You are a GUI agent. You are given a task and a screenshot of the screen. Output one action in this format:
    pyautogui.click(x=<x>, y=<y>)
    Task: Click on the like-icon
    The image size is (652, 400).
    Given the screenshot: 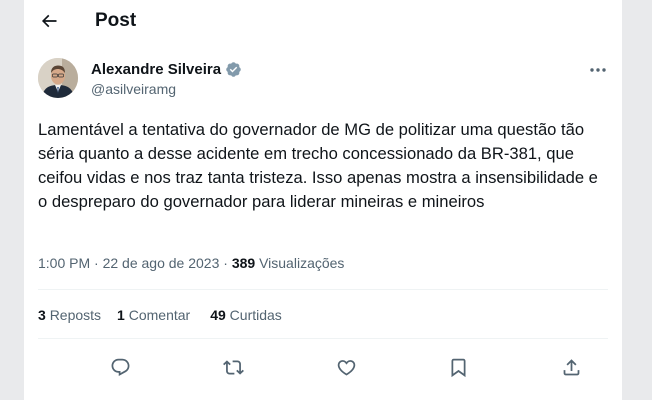 What is the action you would take?
    pyautogui.click(x=346, y=367)
    